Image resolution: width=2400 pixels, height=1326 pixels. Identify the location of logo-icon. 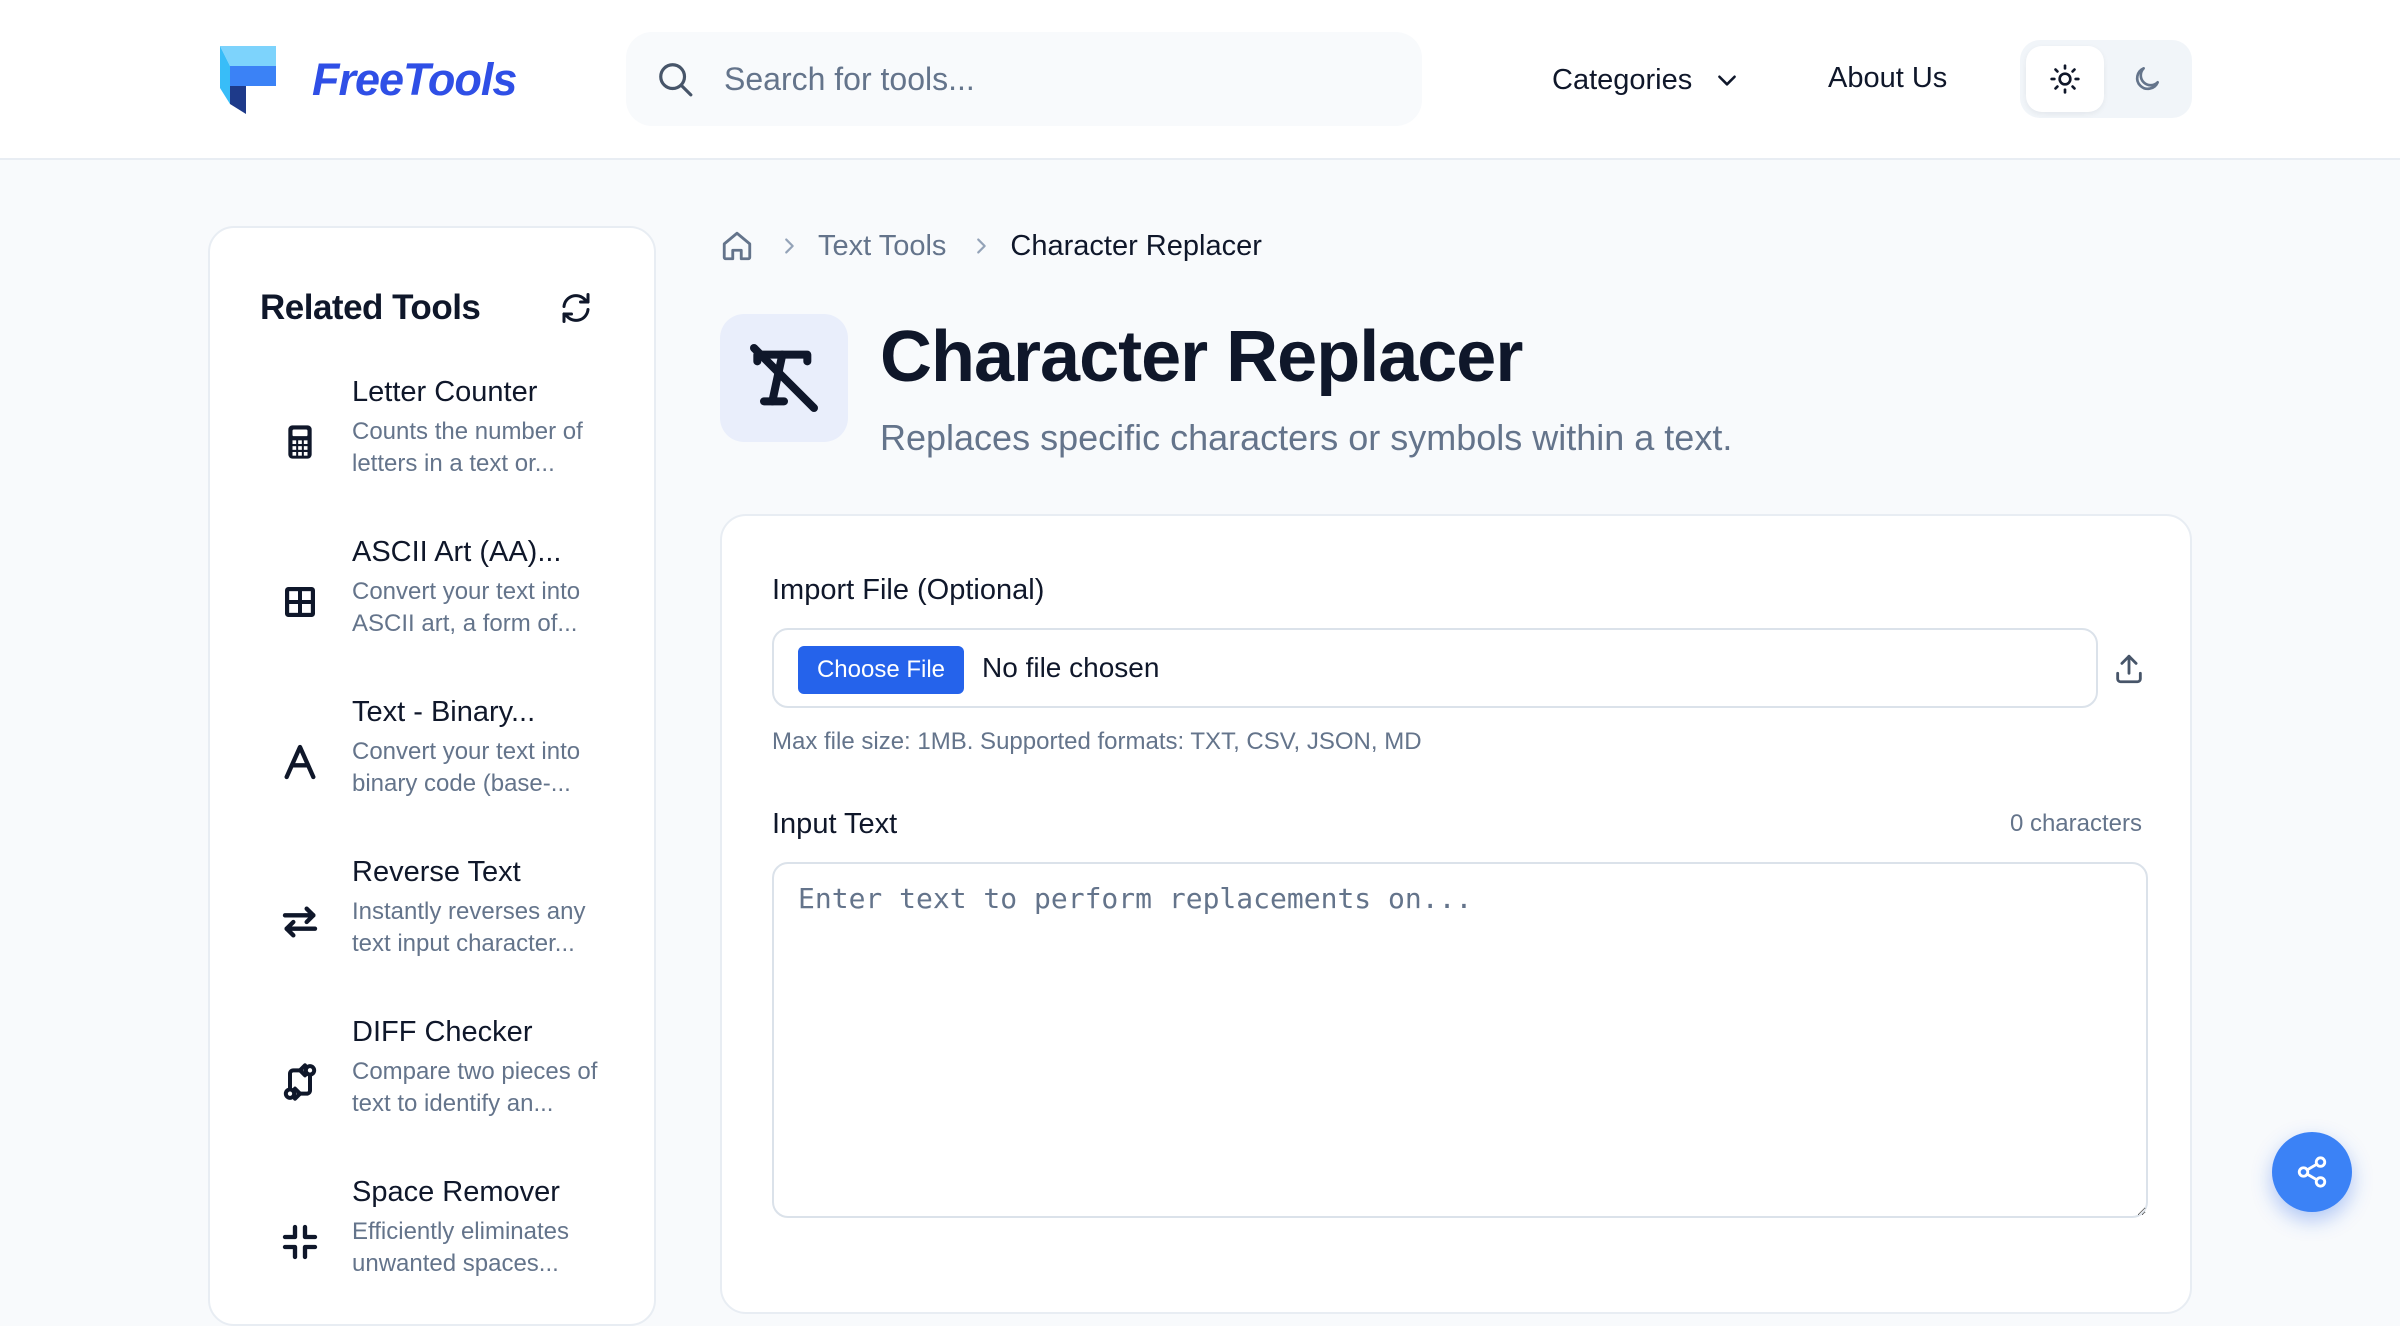
(248, 80).